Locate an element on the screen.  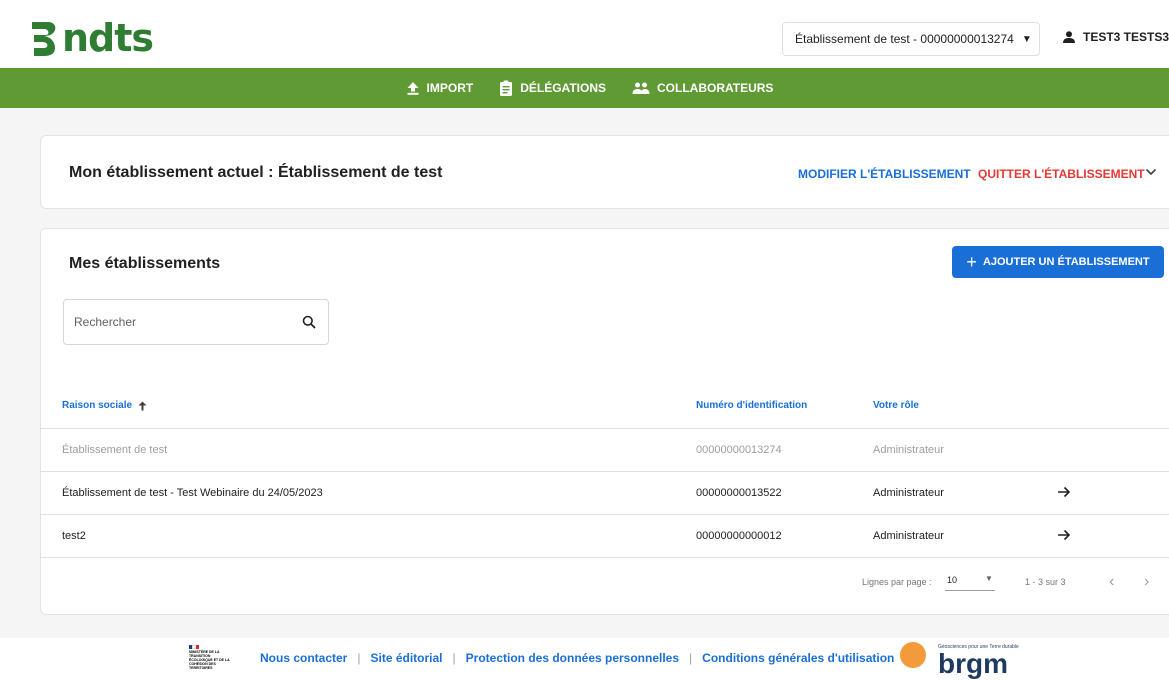
rows-per-page-value: 10 is located at coordinates (952, 580).